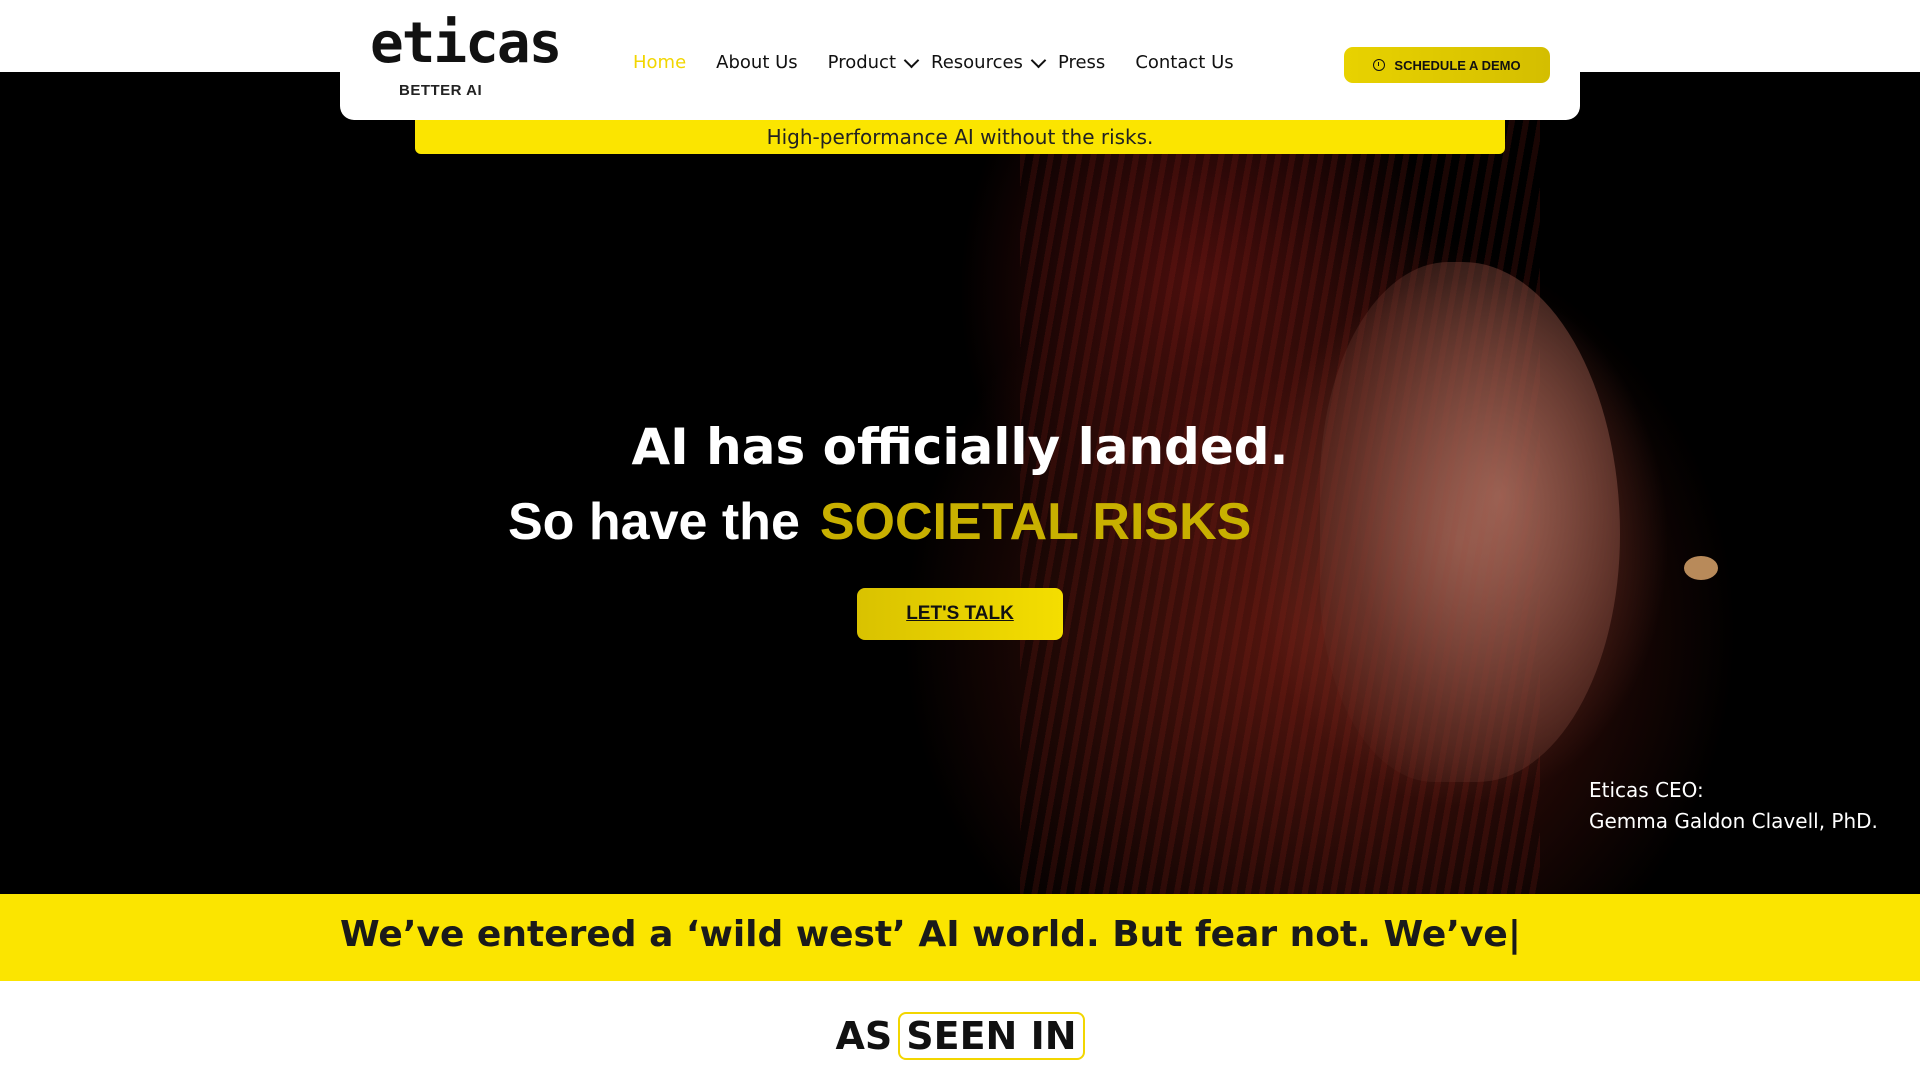  Describe the element at coordinates (960, 137) in the screenshot. I see `tagline-bar: High-performance AI without the risks.` at that location.